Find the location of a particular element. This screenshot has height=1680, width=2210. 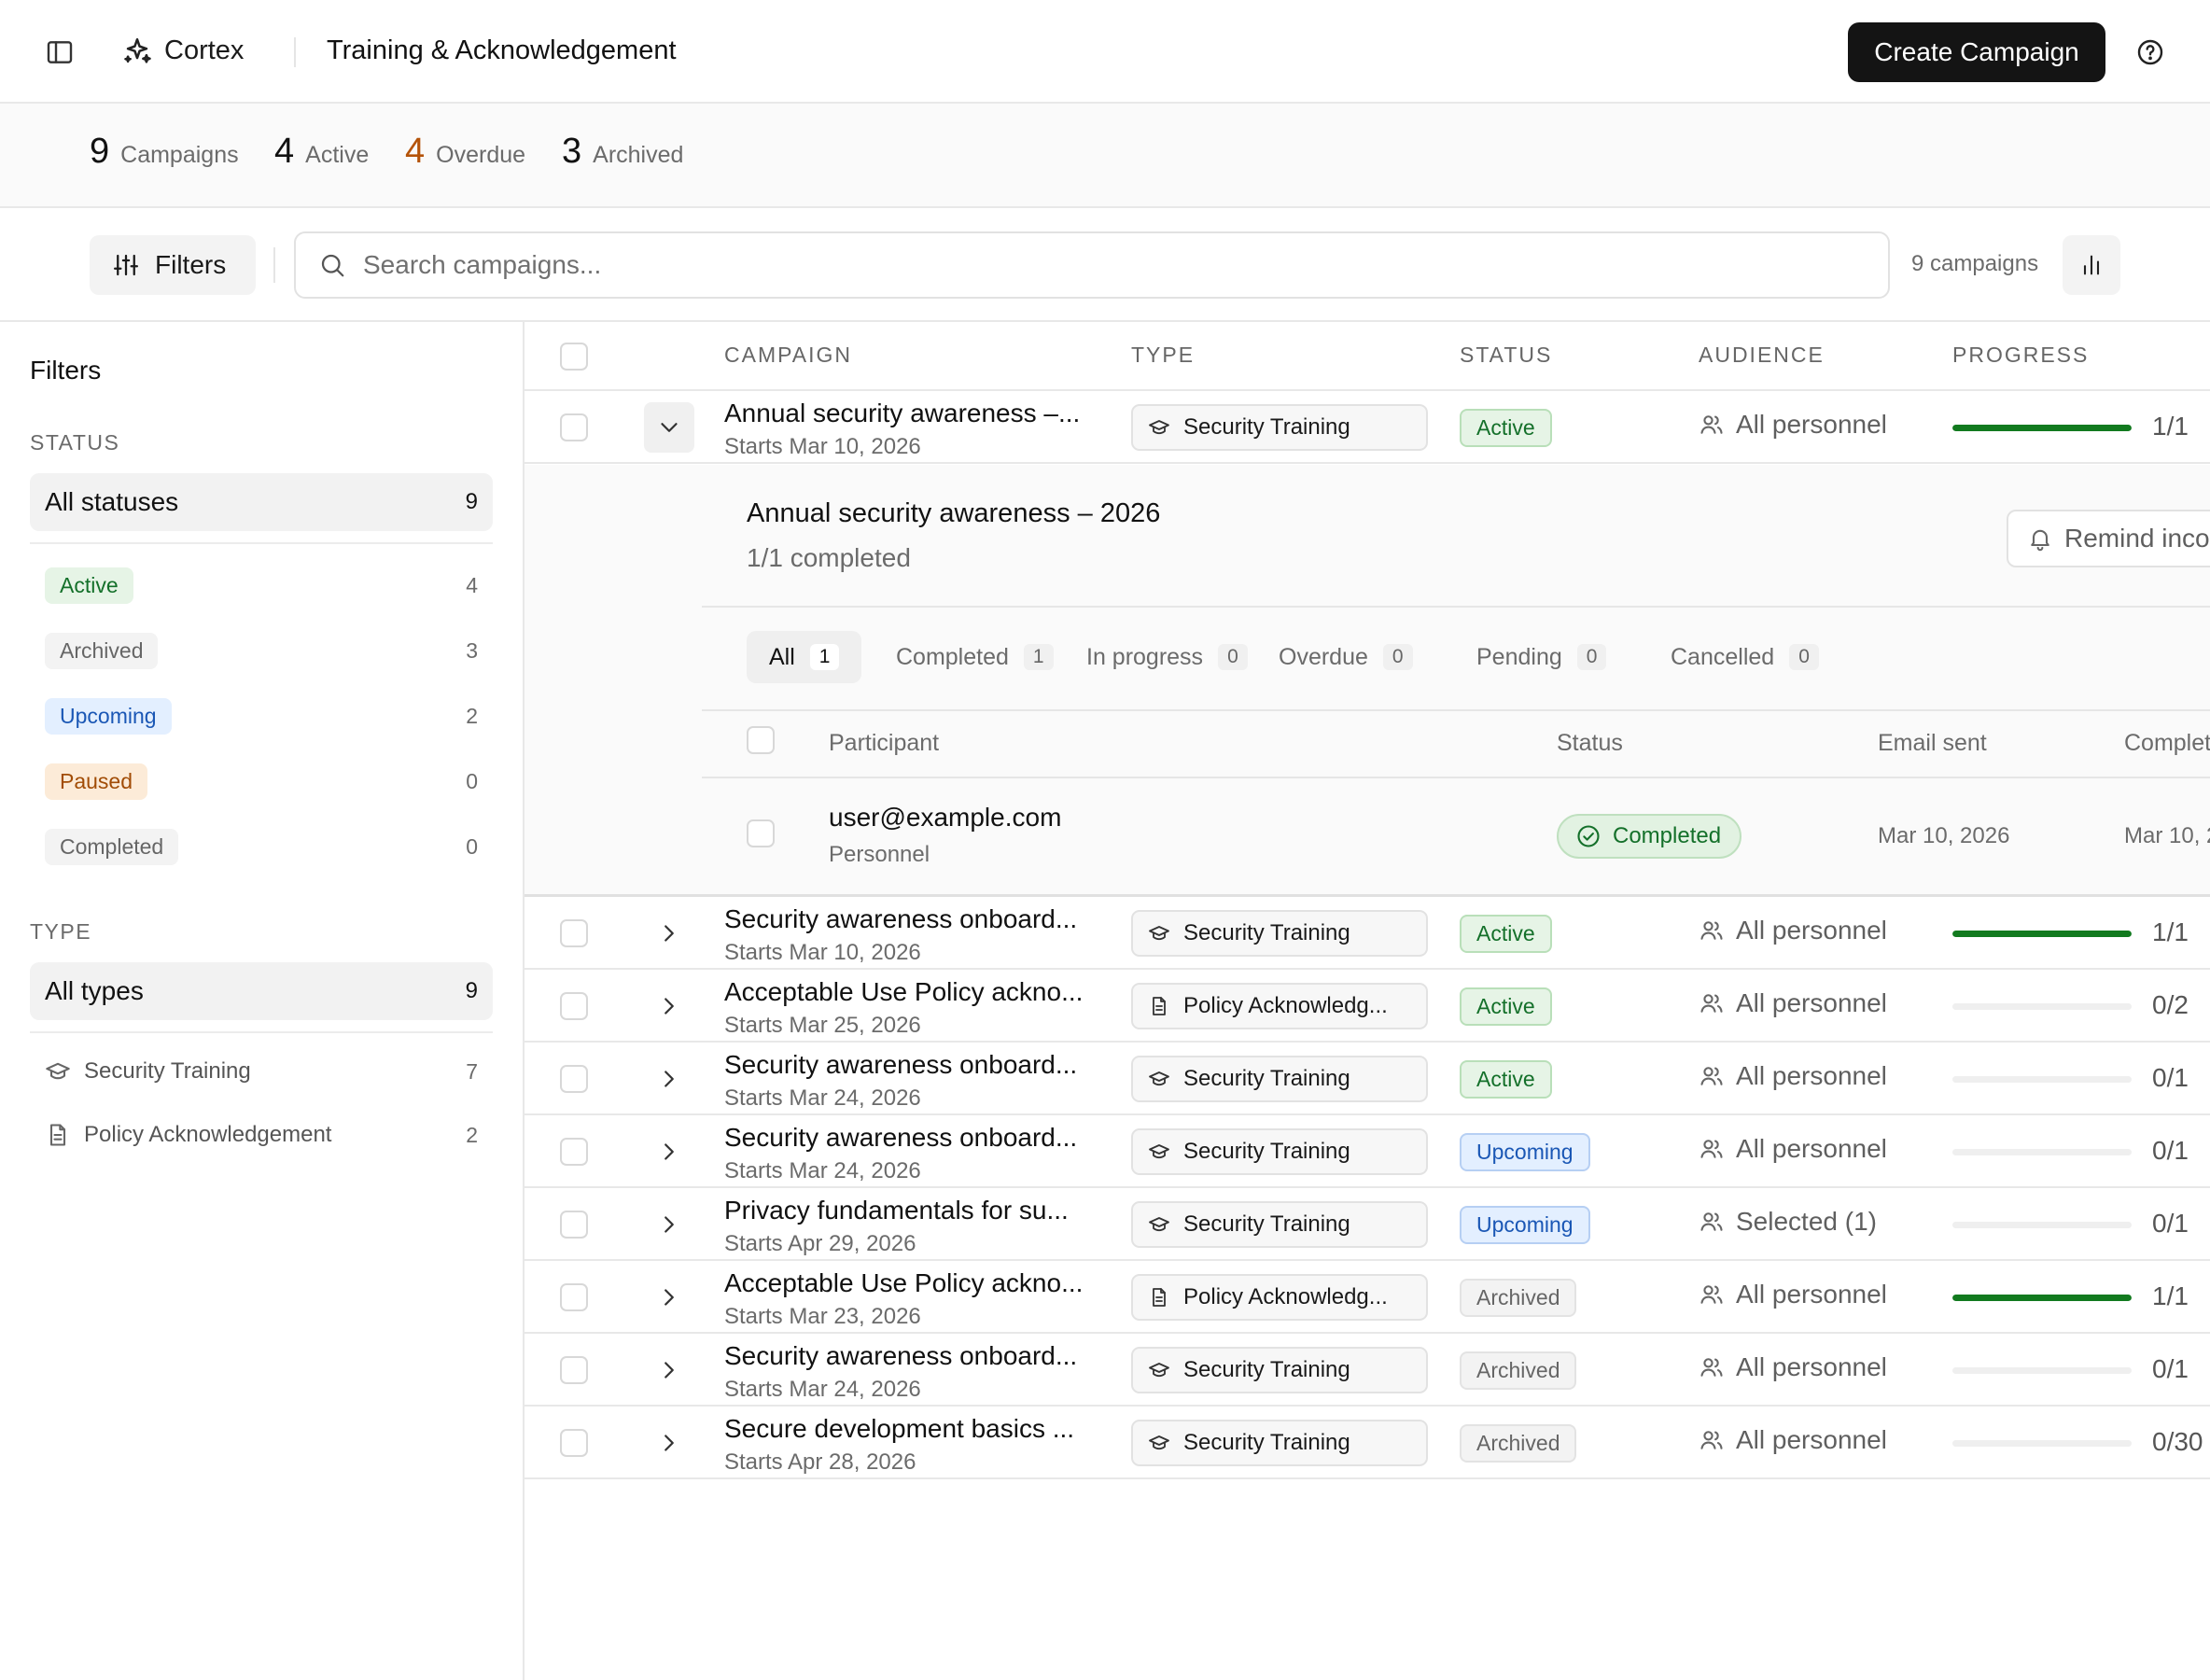

column-progress: PROGRESS is located at coordinates (2020, 355).